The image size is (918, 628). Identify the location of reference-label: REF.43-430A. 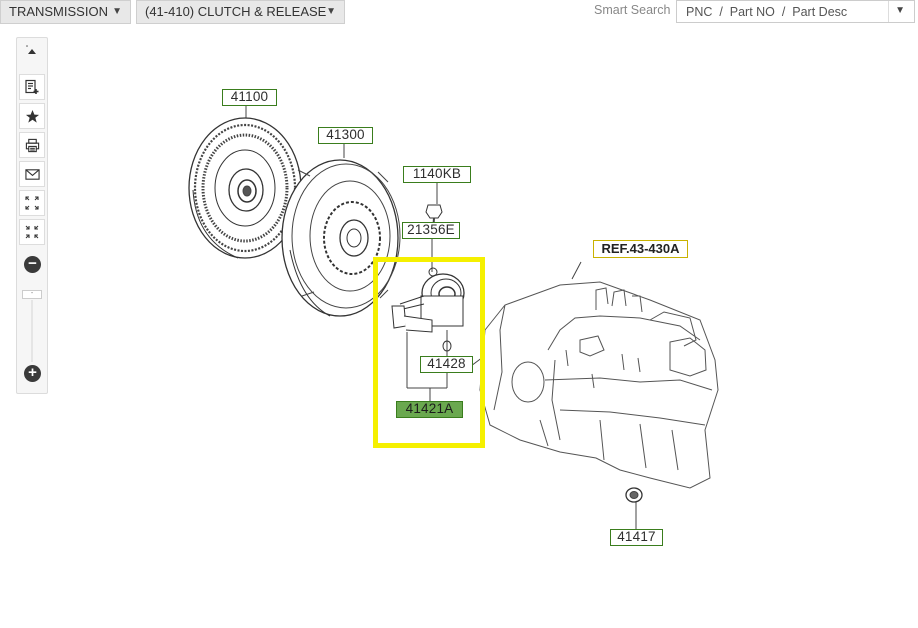
(640, 249).